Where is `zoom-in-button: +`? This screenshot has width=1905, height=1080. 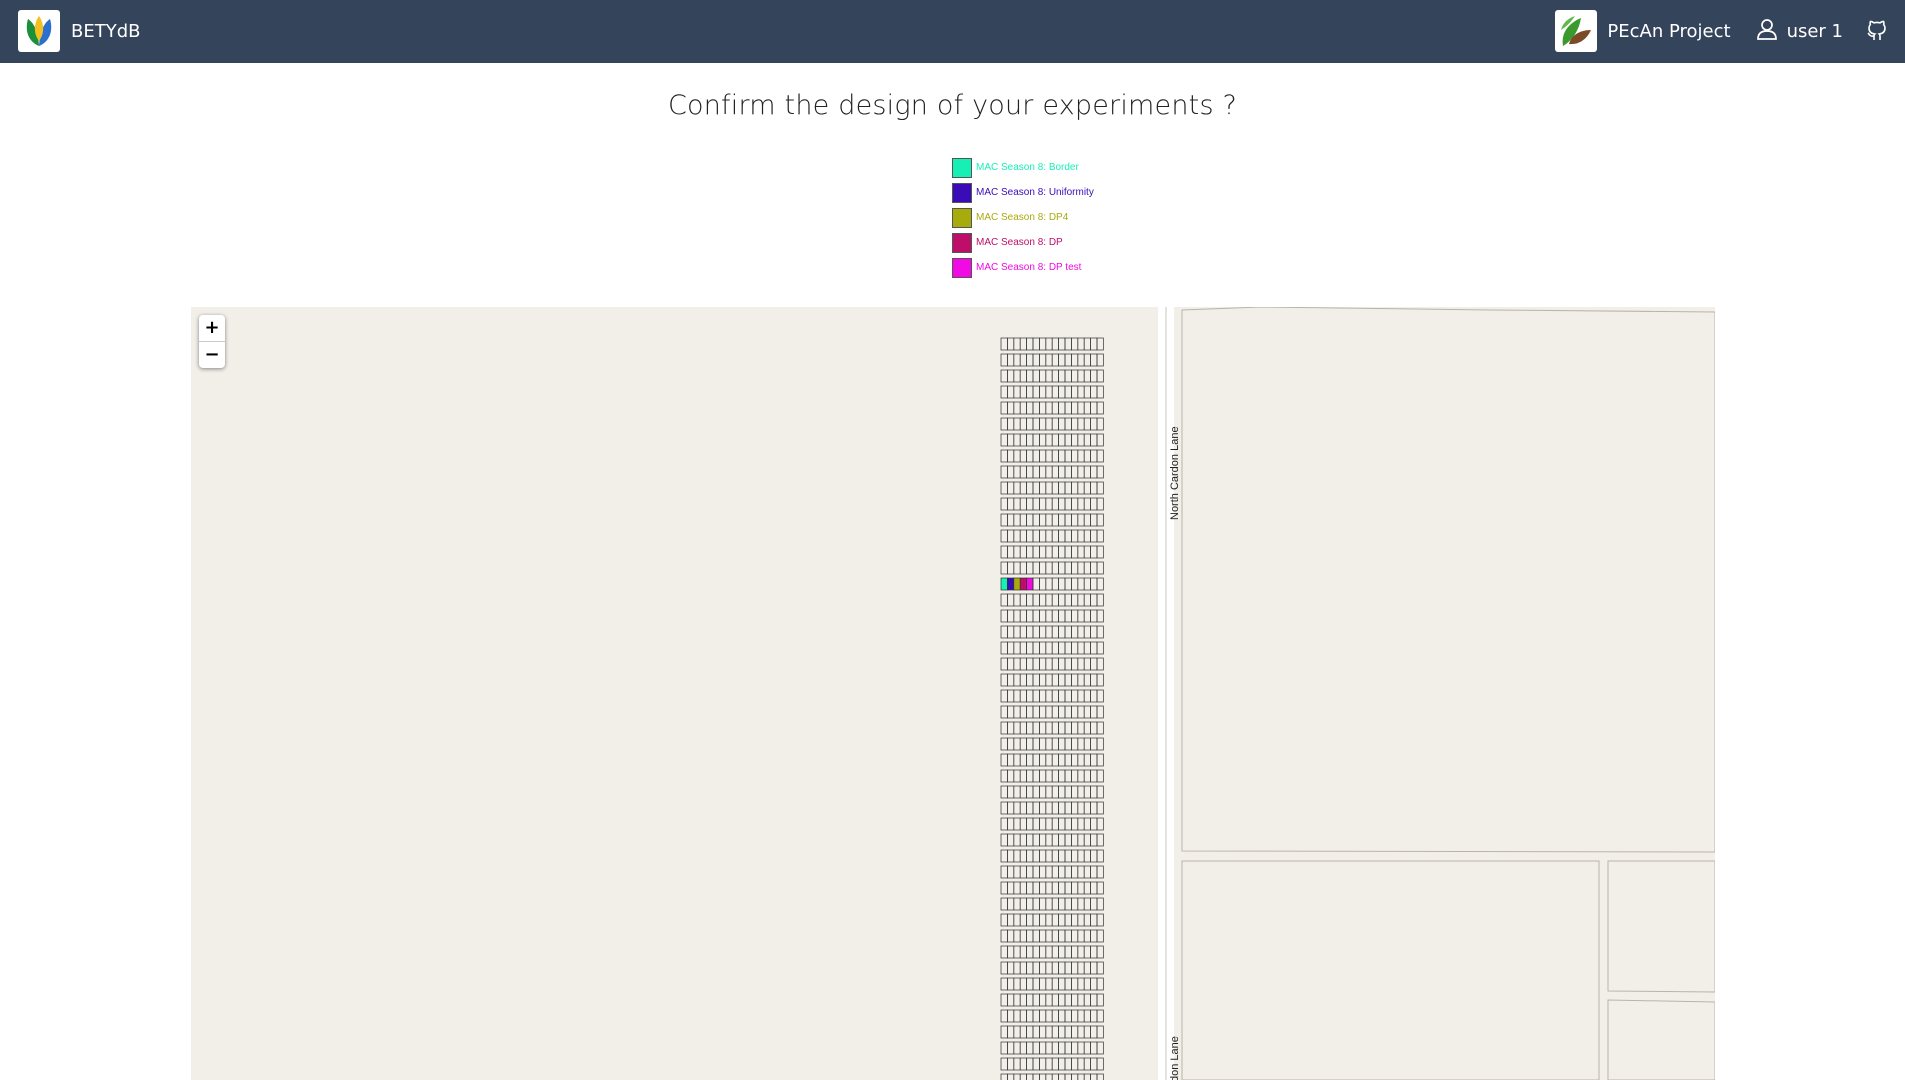
zoom-in-button: + is located at coordinates (212, 328).